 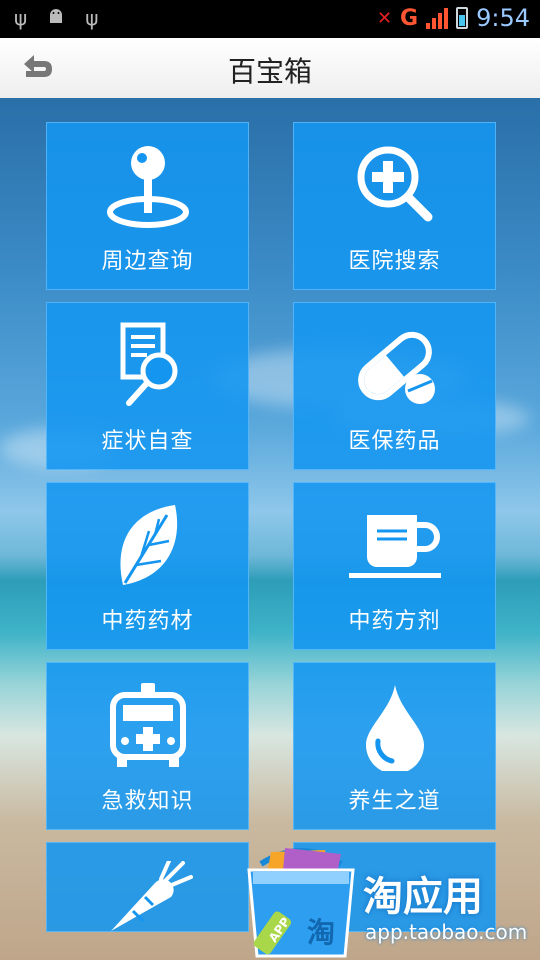 I want to click on teacup-icon, so click(x=394, y=546).